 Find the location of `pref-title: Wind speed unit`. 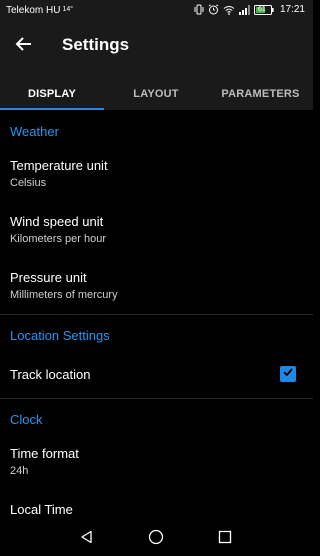

pref-title: Wind speed unit is located at coordinates (57, 221).